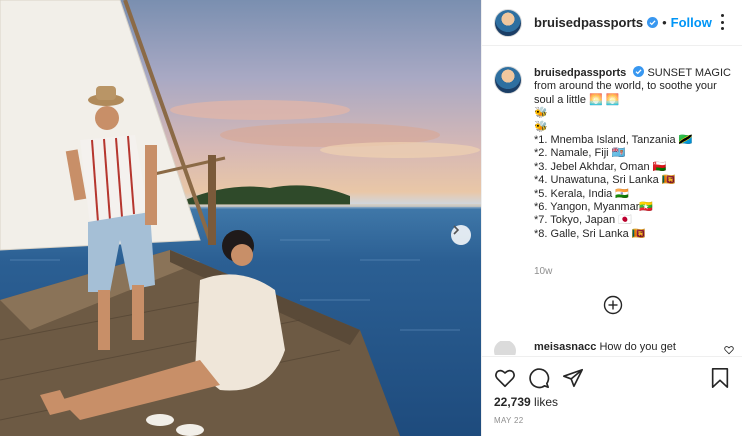 The height and width of the screenshot is (436, 742). I want to click on likes-number: 22,739, so click(512, 402).